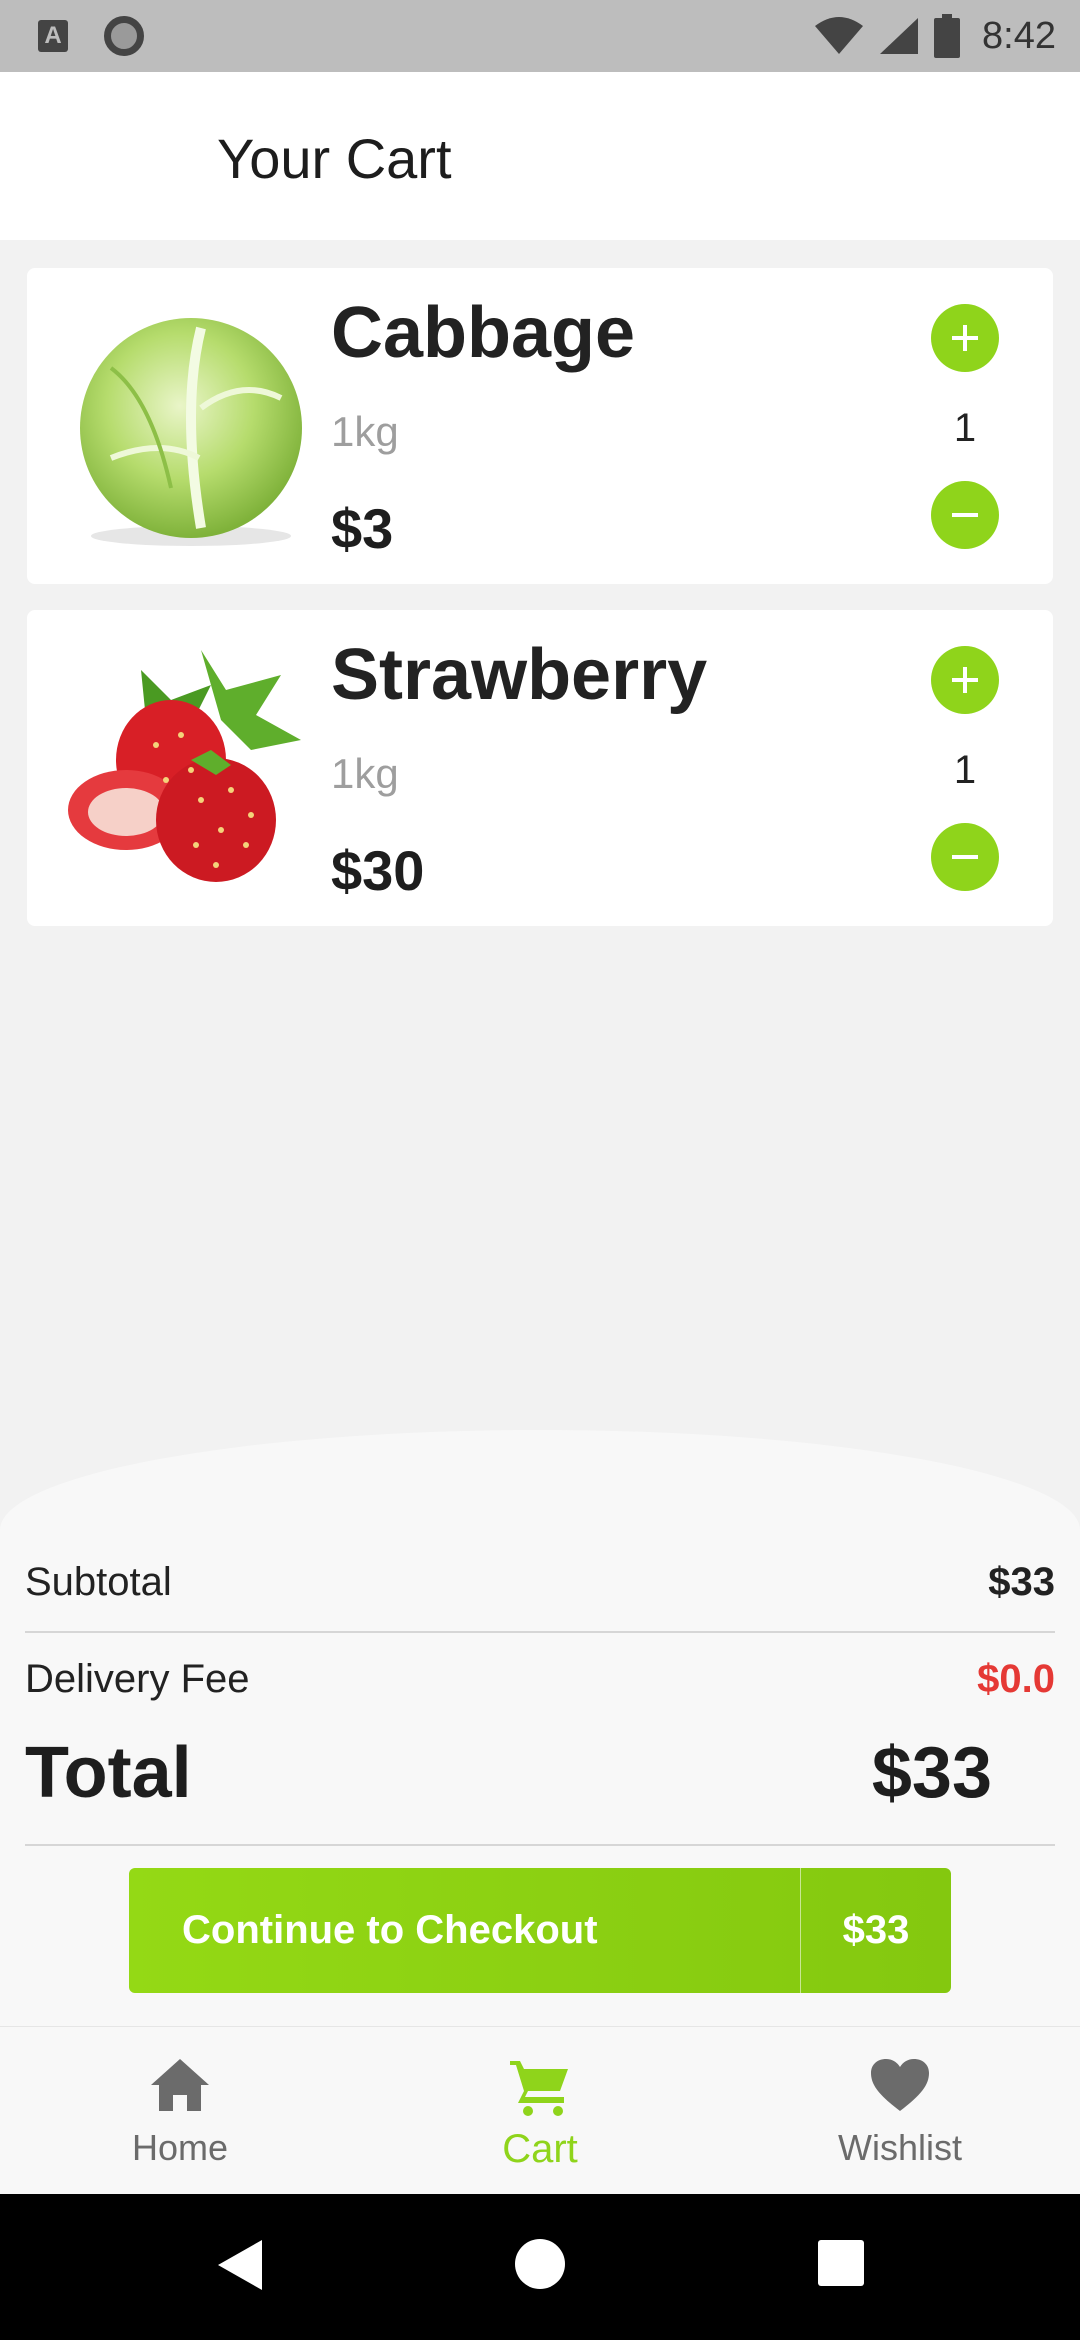 The height and width of the screenshot is (2340, 1080). What do you see at coordinates (539, 2088) in the screenshot?
I see `cart-icon` at bounding box center [539, 2088].